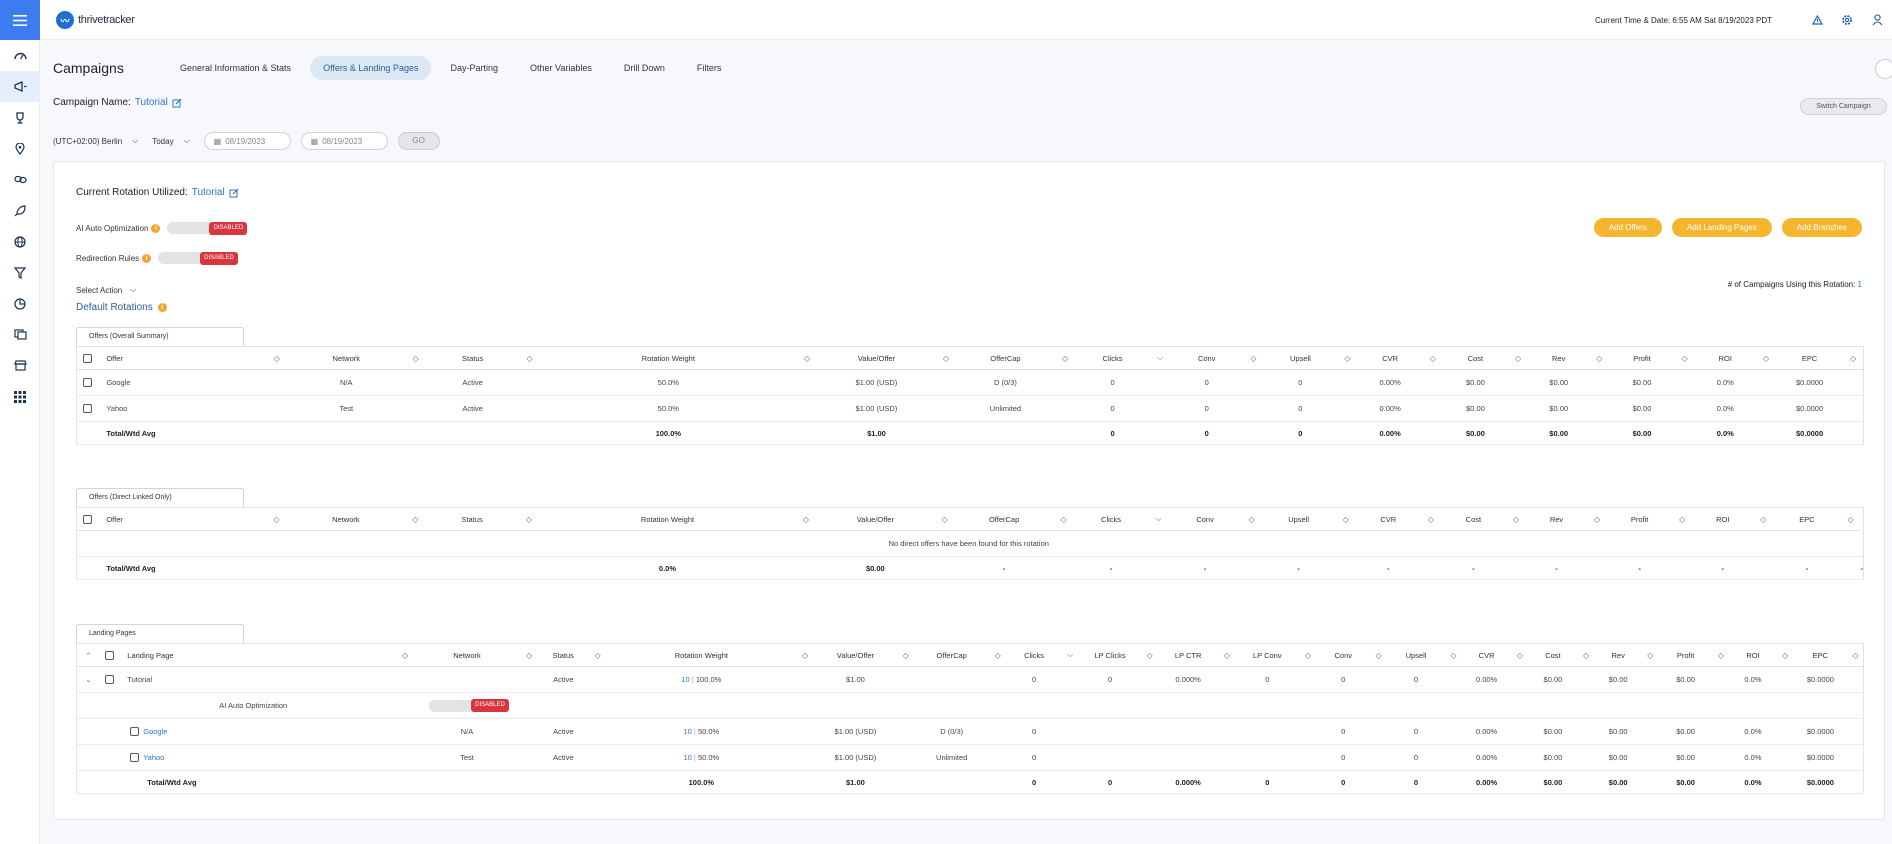 This screenshot has width=1892, height=844. I want to click on expand-row-icon: ⌄, so click(88, 679).